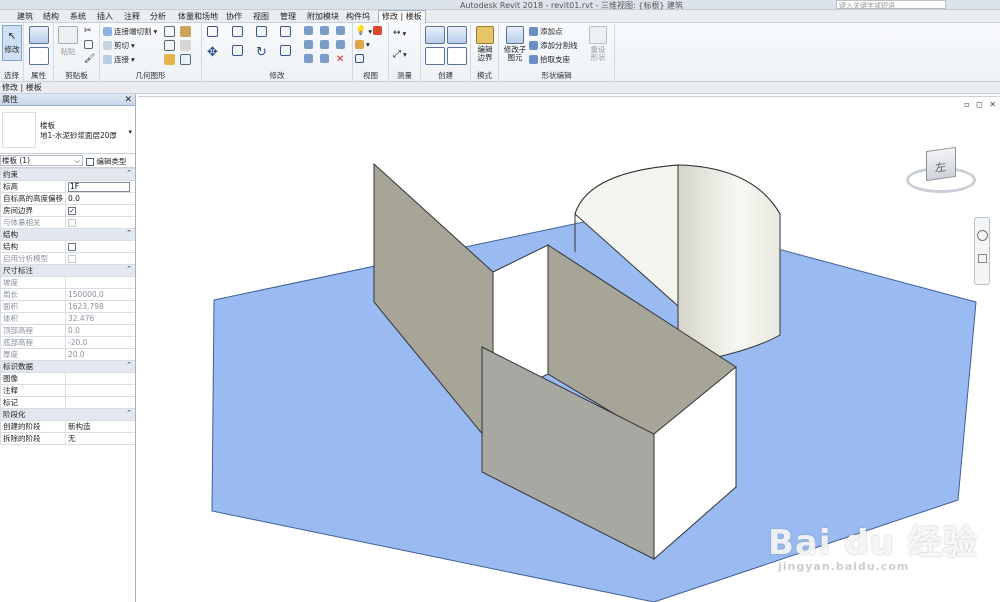 The width and height of the screenshot is (1000, 602). Describe the element at coordinates (371, 52) in the screenshot. I see `group-view: 💡 ▾ ▾ 视图` at that location.